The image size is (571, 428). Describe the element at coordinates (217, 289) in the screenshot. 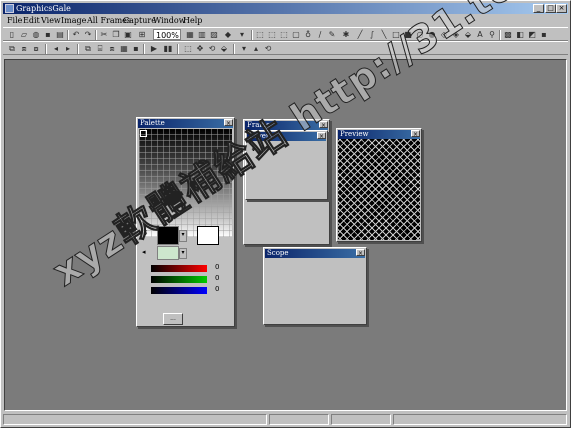

I see `blue-value: 0` at that location.